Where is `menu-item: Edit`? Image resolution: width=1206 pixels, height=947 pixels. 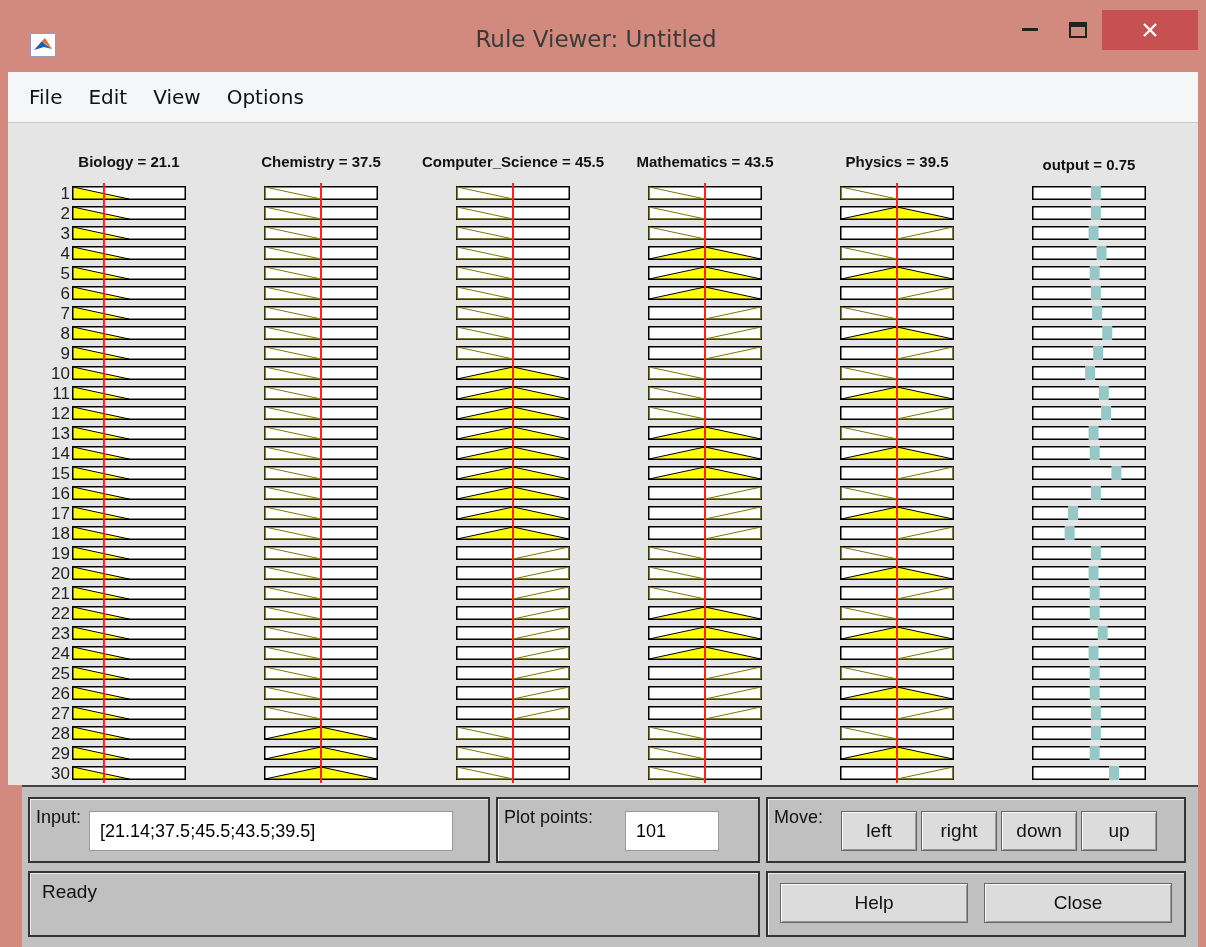
menu-item: Edit is located at coordinates (108, 97).